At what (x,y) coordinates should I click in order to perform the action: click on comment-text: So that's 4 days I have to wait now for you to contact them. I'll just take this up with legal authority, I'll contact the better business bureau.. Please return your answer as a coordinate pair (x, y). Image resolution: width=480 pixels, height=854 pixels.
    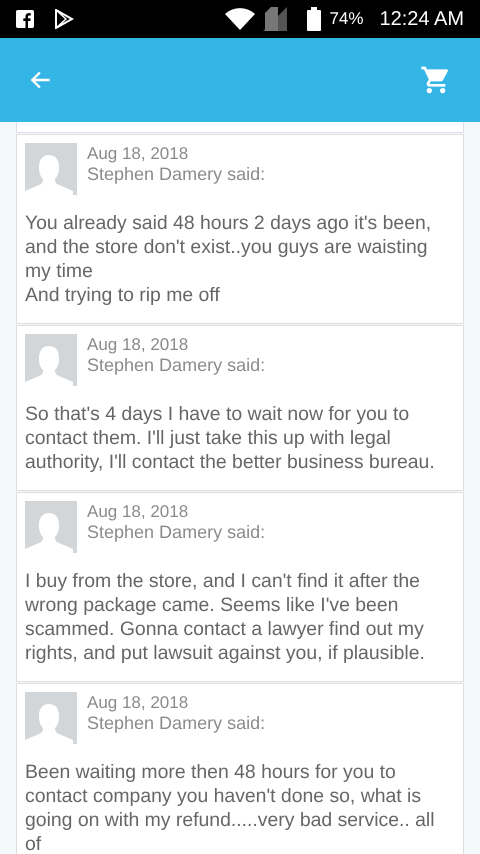
    Looking at the image, I should click on (230, 438).